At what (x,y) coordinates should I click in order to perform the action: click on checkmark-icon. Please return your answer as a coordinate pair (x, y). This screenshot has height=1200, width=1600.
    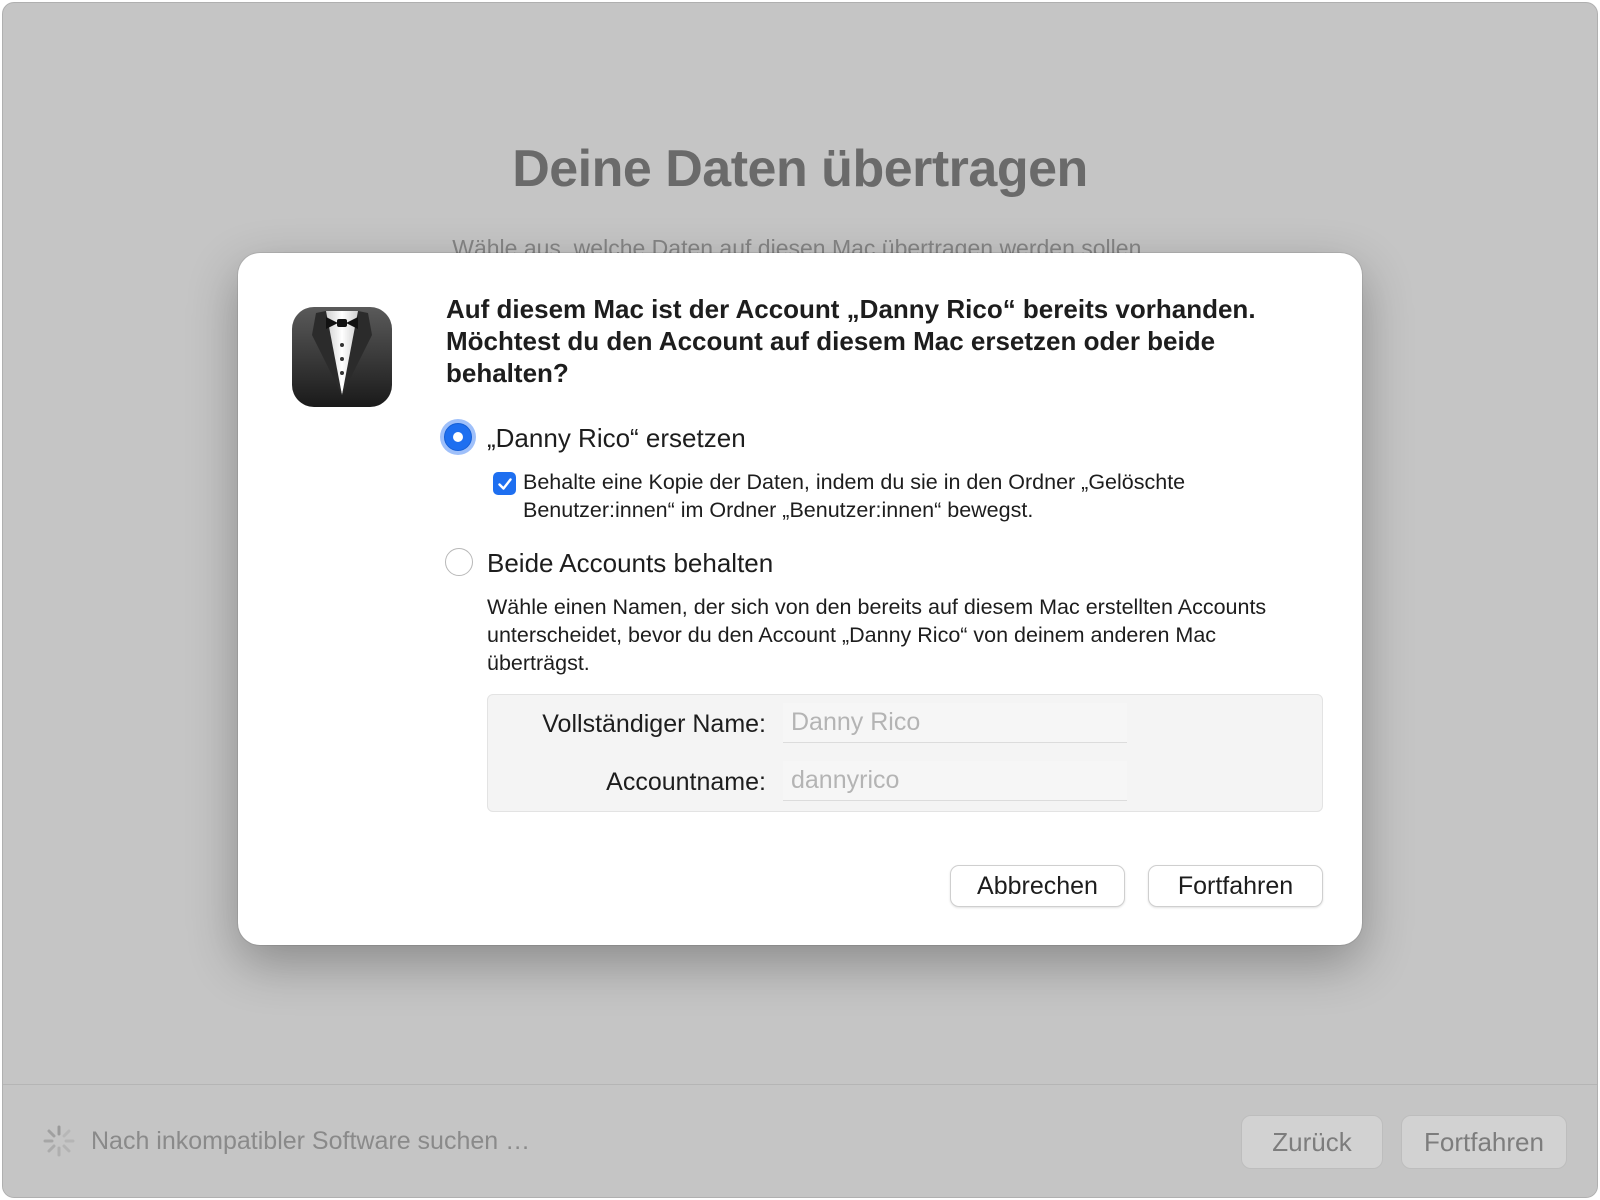
    Looking at the image, I should click on (504, 483).